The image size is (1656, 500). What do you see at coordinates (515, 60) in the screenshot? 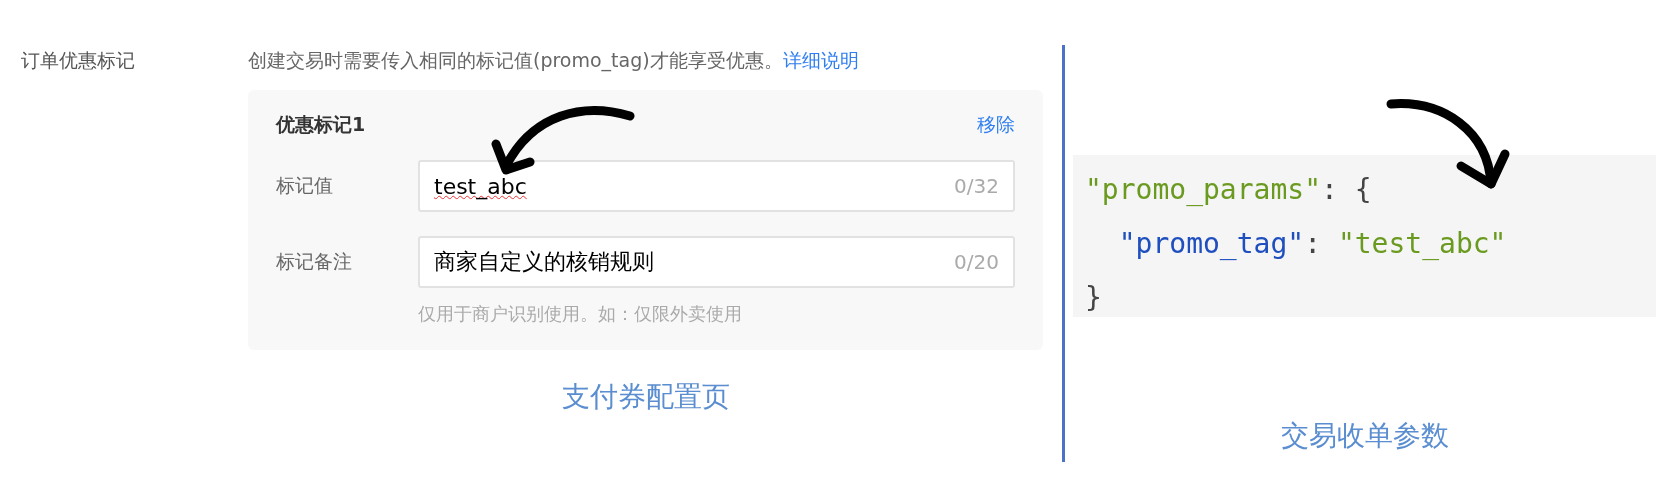
I see `description-text: 创建交易时需要传入相同的标记值(promo_tag)才能享受优惠。` at bounding box center [515, 60].